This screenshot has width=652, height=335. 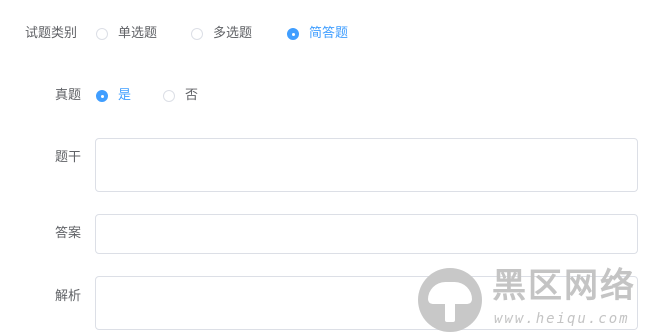 What do you see at coordinates (125, 95) in the screenshot?
I see `radio-label: 是` at bounding box center [125, 95].